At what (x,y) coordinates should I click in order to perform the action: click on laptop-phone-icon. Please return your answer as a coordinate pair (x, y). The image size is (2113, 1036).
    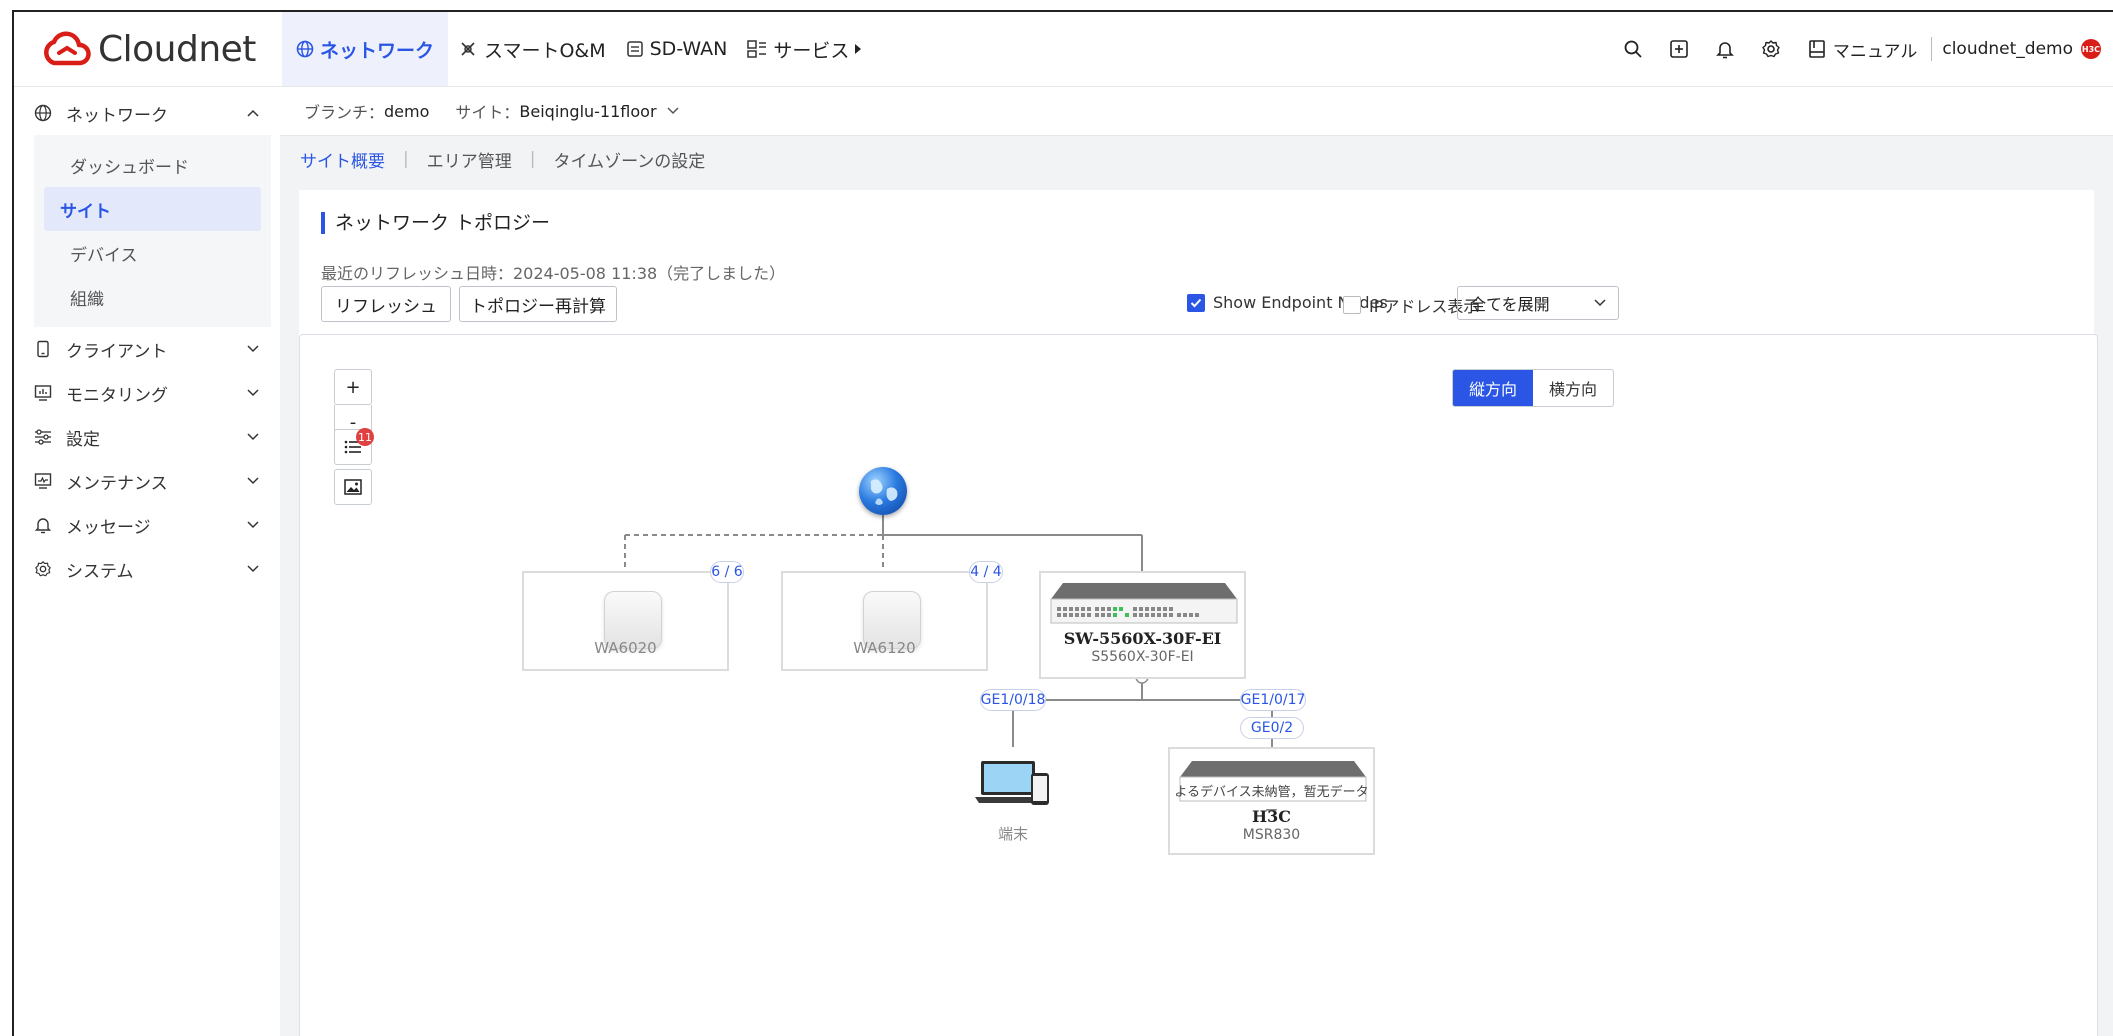
    Looking at the image, I should click on (1012, 783).